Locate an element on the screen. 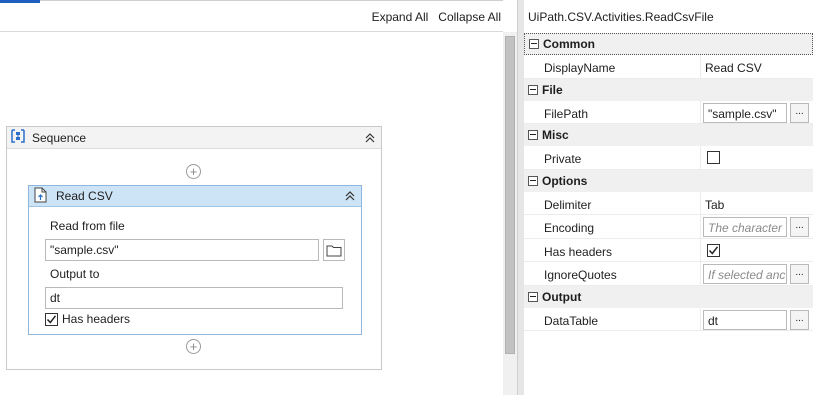  property-name: DisplayName is located at coordinates (580, 68).